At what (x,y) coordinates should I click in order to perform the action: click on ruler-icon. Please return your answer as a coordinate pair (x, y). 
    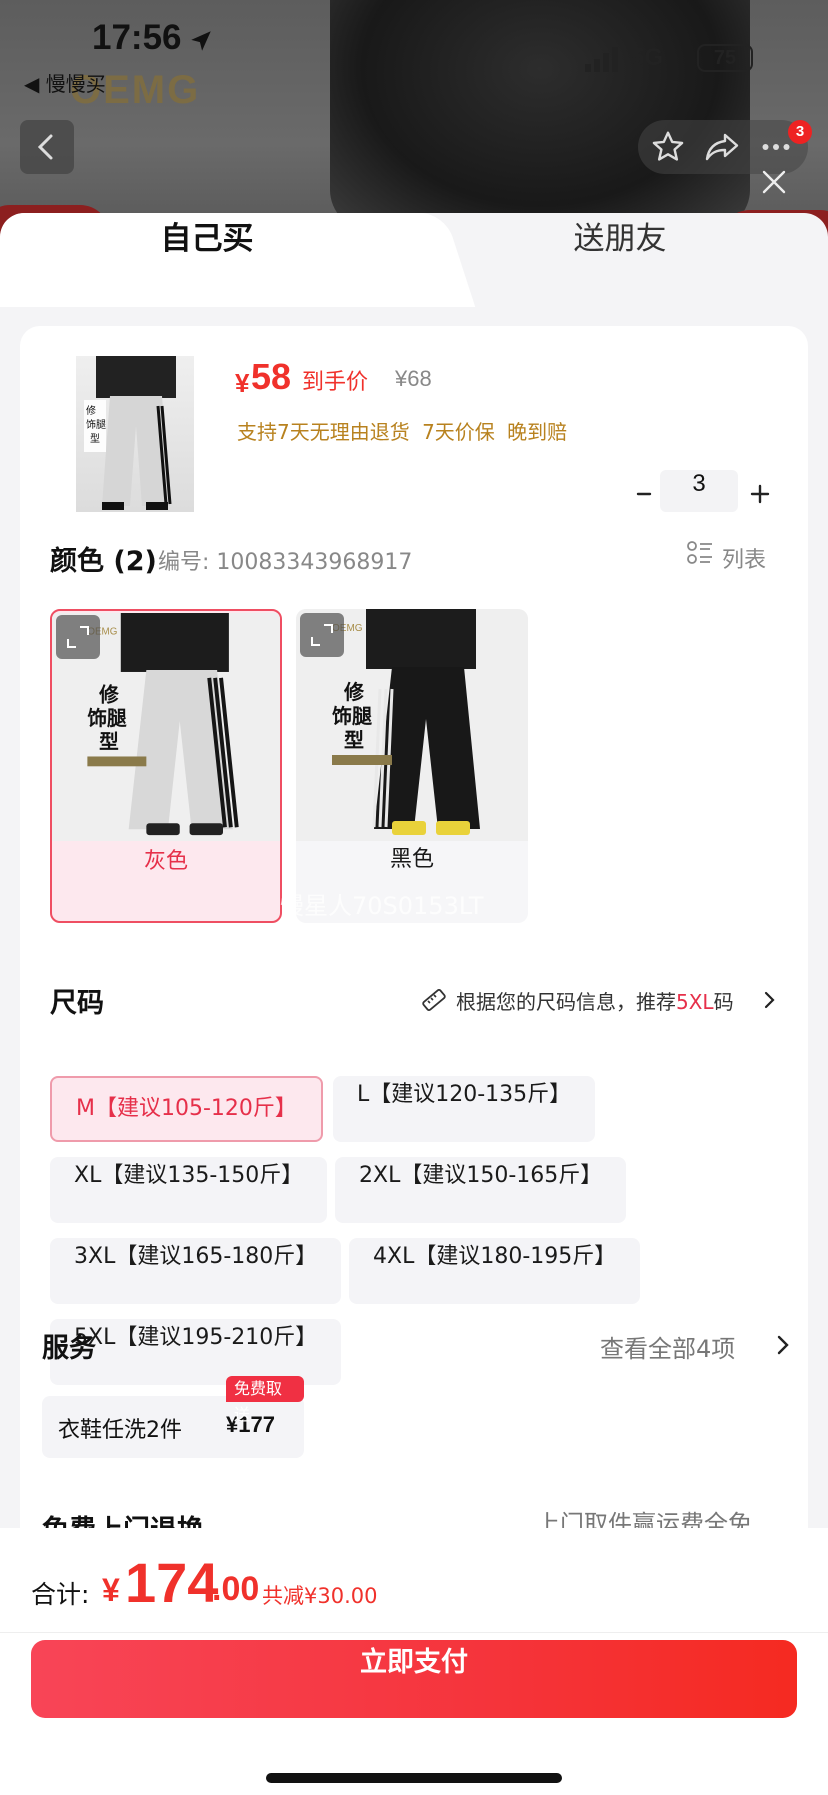
    Looking at the image, I should click on (434, 1000).